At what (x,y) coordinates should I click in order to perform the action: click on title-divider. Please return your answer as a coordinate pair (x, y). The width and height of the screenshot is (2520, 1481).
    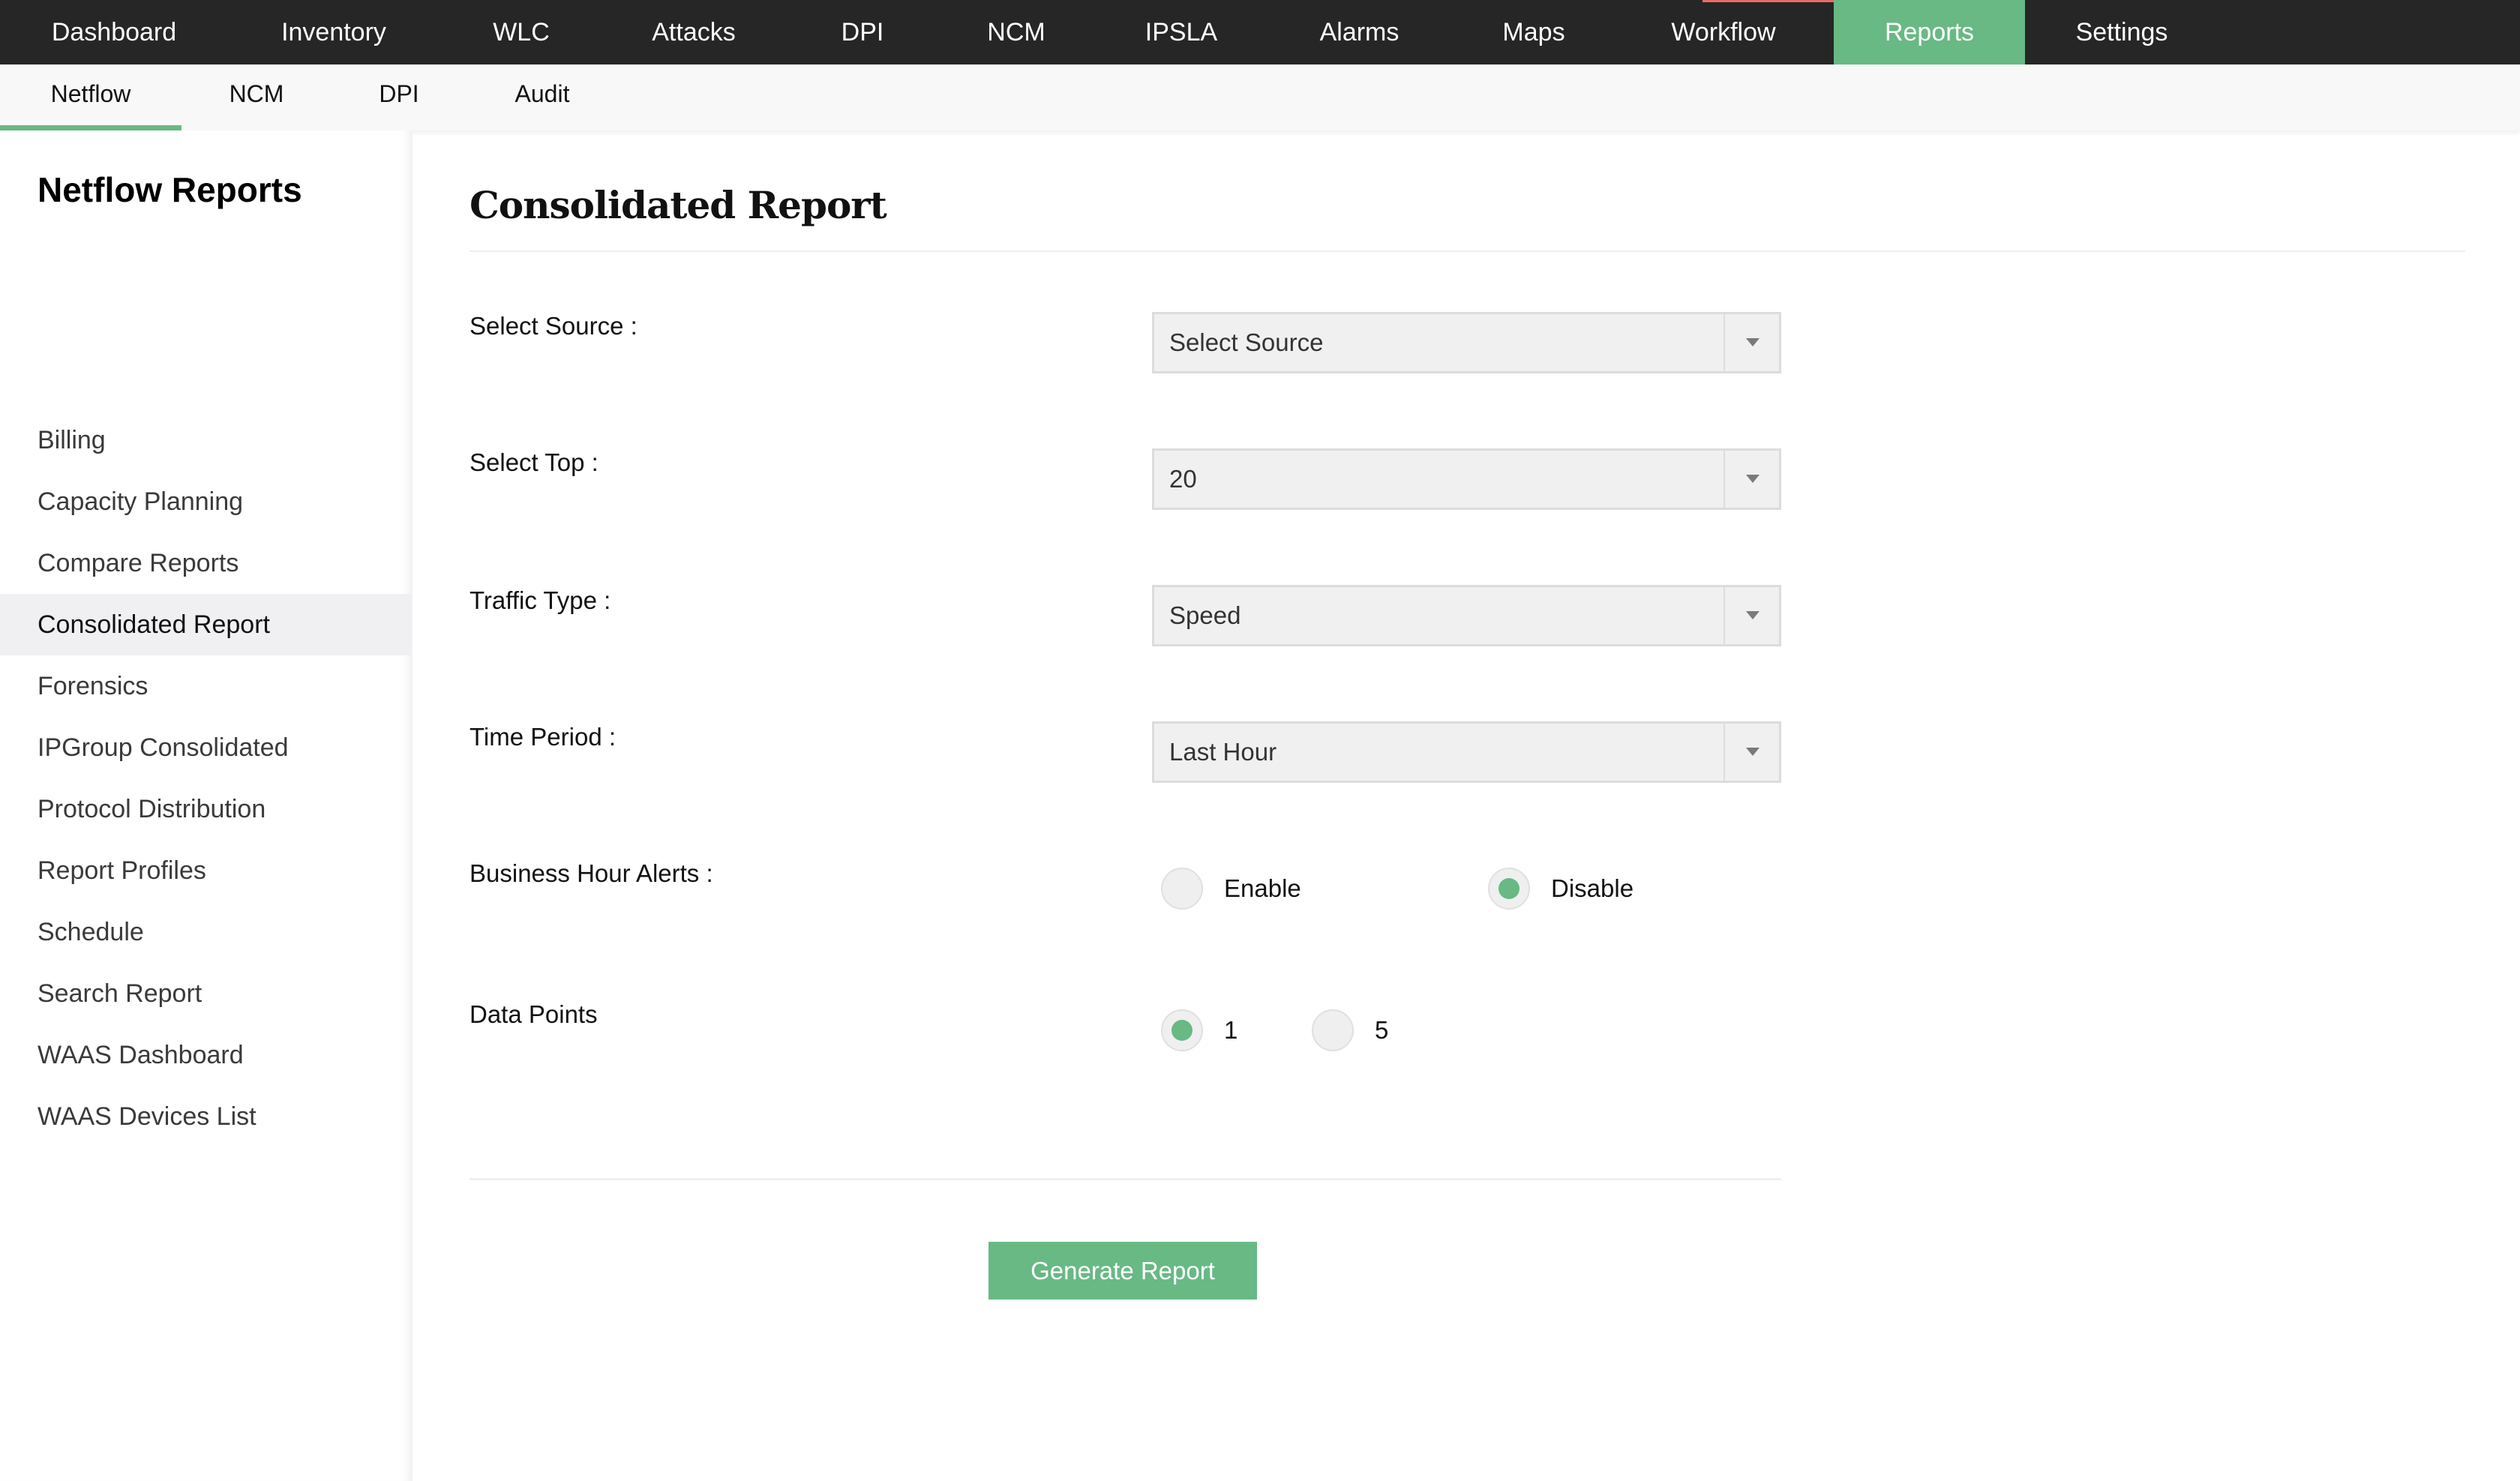
    Looking at the image, I should click on (1467, 251).